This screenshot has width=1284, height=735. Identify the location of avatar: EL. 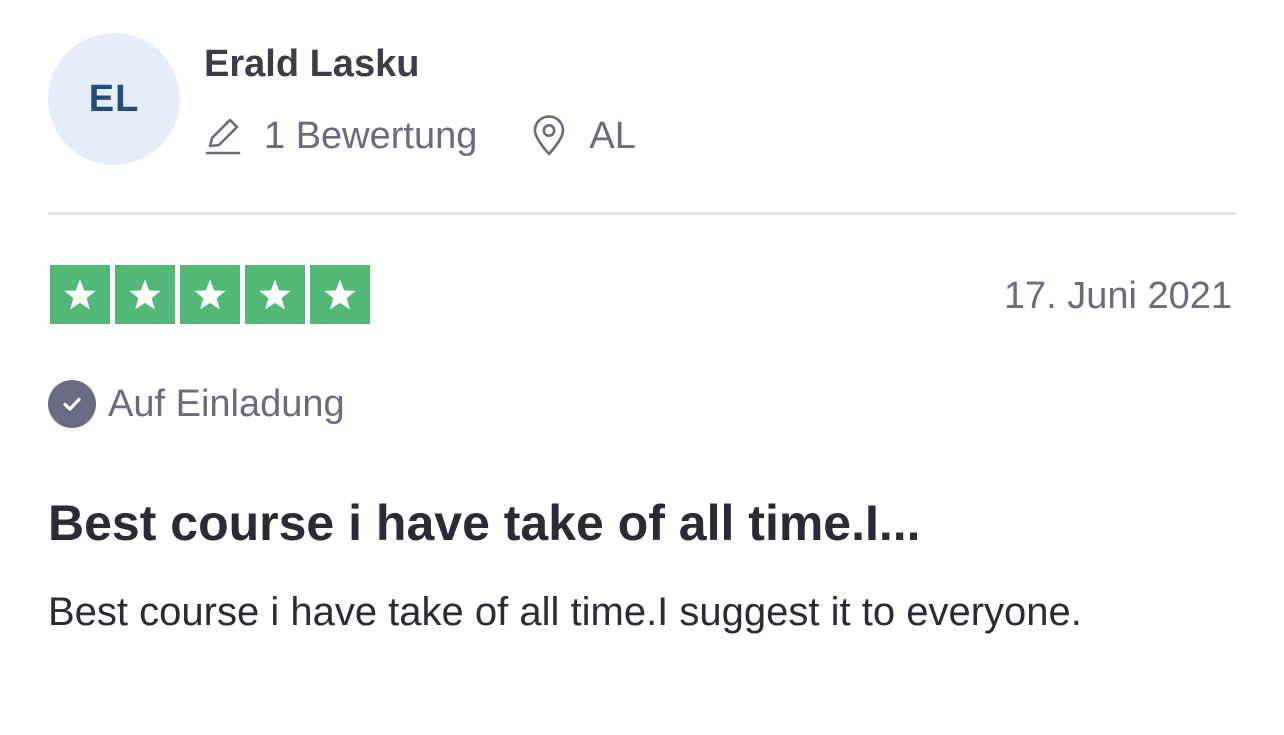
(114, 99).